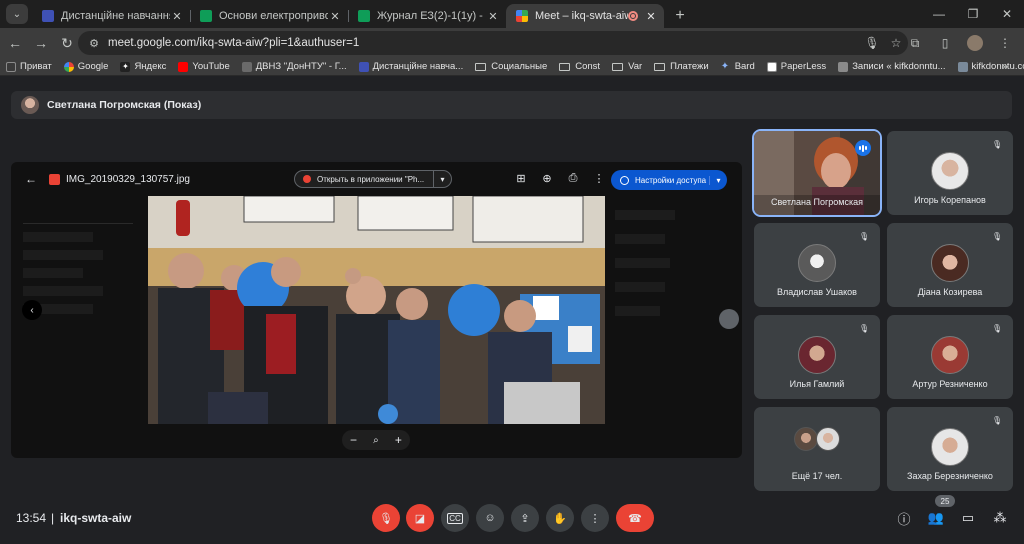 Image resolution: width=1024 pixels, height=544 pixels. What do you see at coordinates (729, 319) in the screenshot?
I see `next-image-icon` at bounding box center [729, 319].